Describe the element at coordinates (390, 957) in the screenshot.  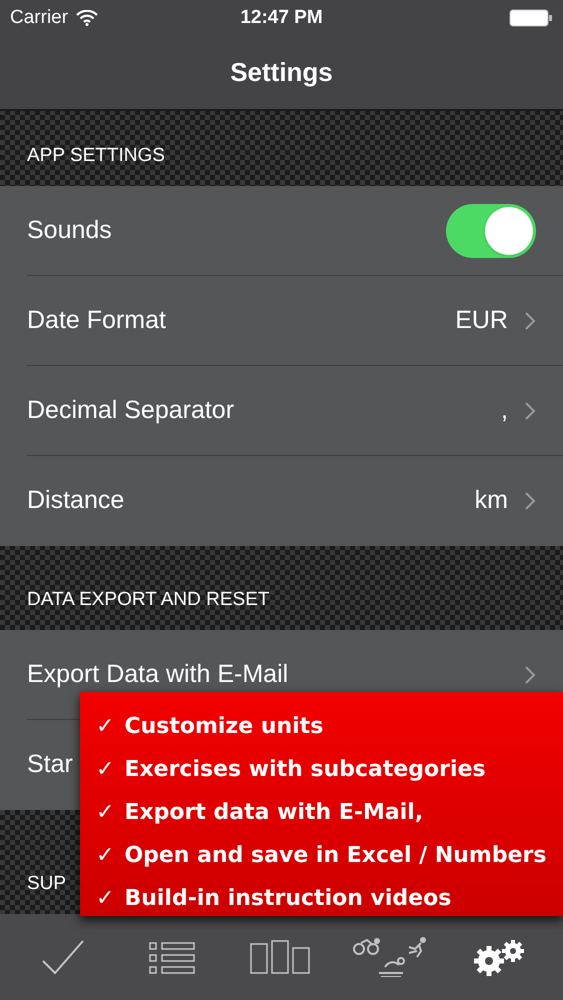
I see `triathlon-icon` at that location.